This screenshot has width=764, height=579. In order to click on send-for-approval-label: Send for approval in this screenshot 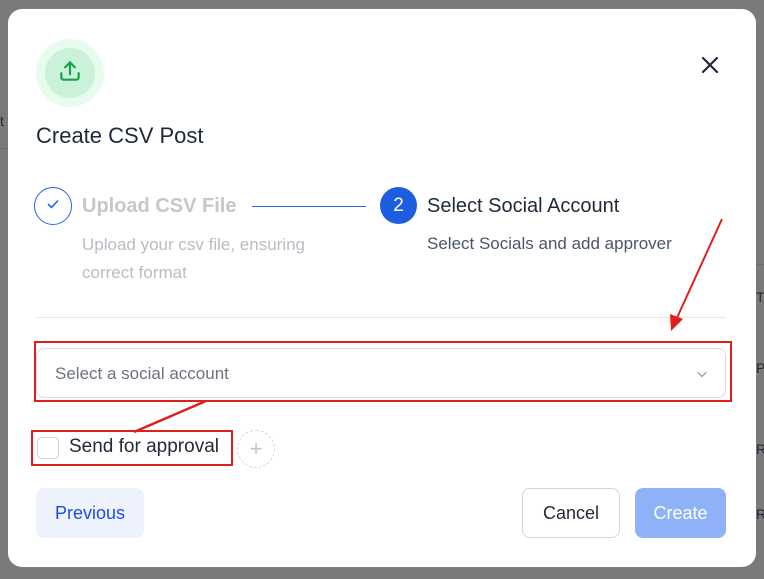, I will do `click(144, 447)`.